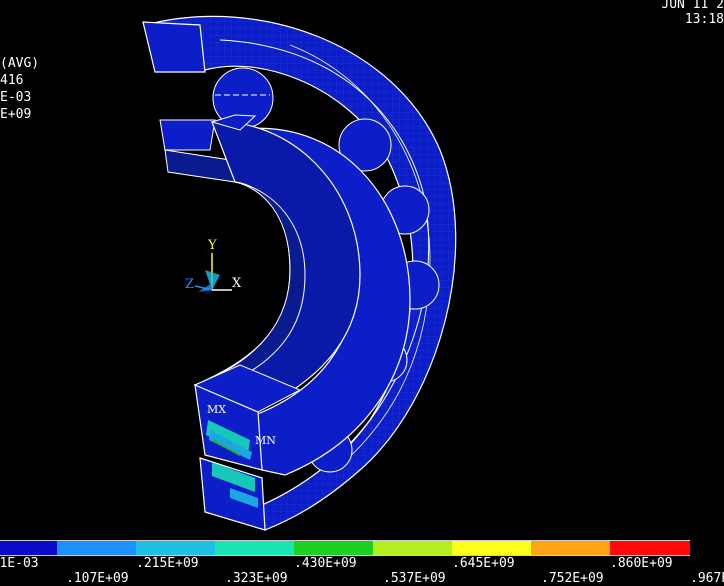  Describe the element at coordinates (707, 578) in the screenshot. I see `legend-label-9: .967E+09` at that location.